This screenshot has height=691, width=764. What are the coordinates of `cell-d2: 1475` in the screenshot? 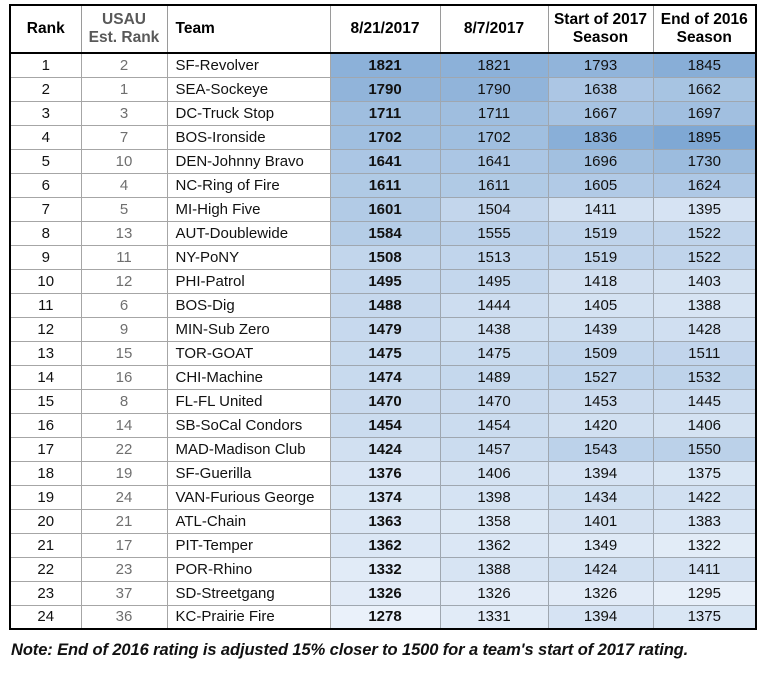 It's located at (494, 353).